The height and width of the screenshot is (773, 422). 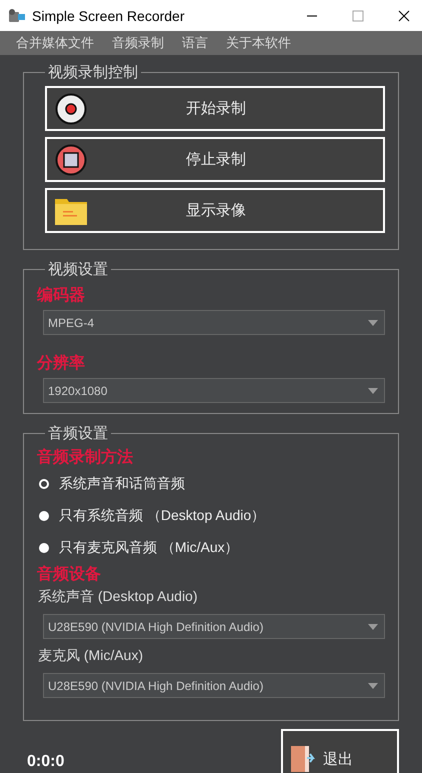 What do you see at coordinates (71, 108) in the screenshot?
I see `record-icon` at bounding box center [71, 108].